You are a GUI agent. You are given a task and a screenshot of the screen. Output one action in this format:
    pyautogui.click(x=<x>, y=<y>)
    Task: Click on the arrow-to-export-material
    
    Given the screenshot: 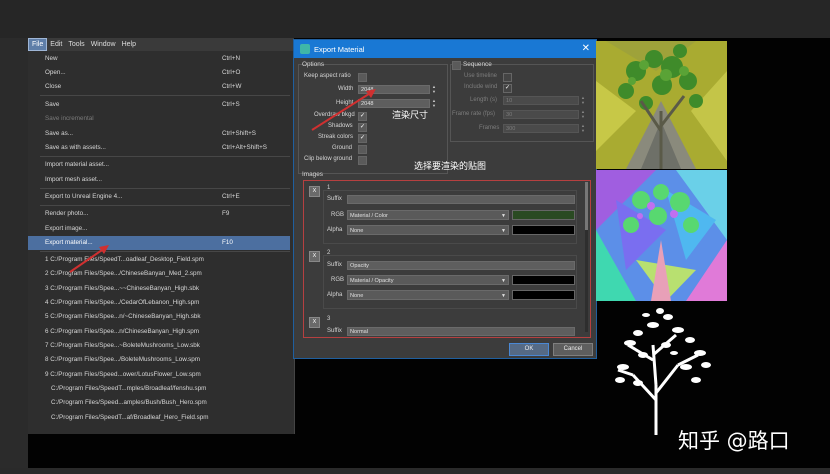 What is the action you would take?
    pyautogui.click(x=89, y=259)
    